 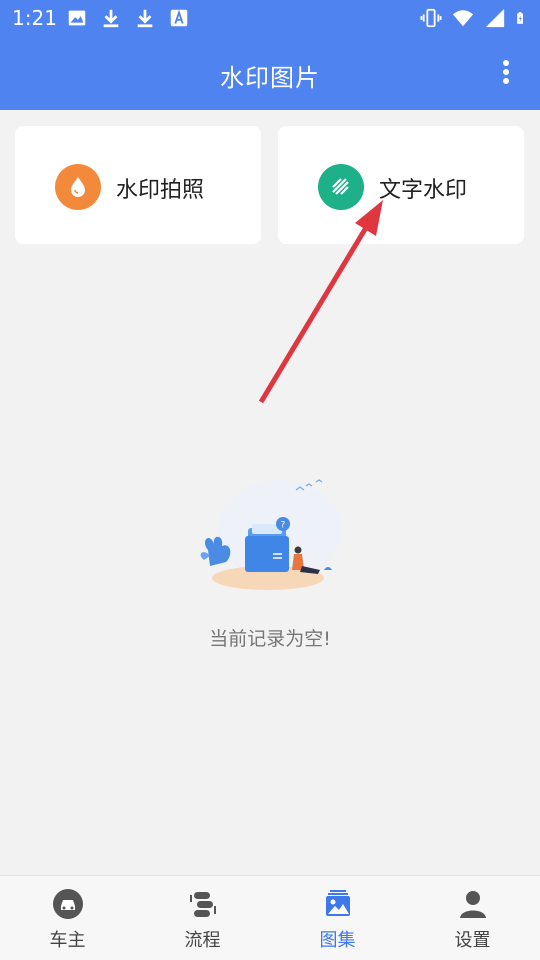 I want to click on page-title: 水印图片, so click(x=270, y=78).